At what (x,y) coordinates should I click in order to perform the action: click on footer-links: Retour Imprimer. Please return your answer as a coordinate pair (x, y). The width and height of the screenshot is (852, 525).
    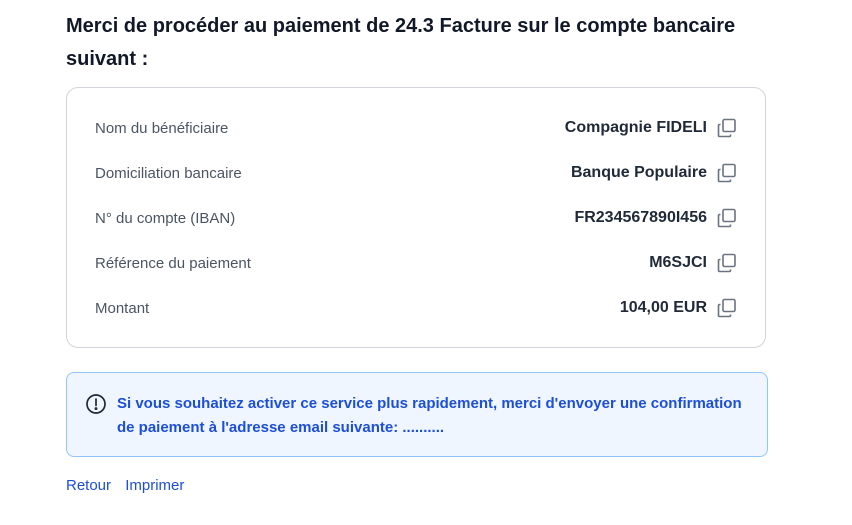
    Looking at the image, I should click on (130, 485).